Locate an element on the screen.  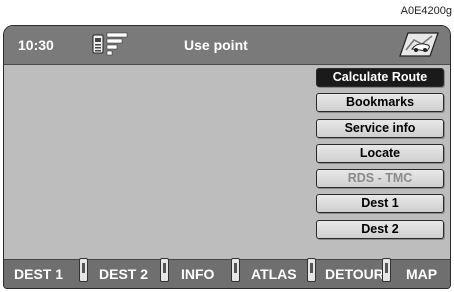
figure-id: A0E4200g is located at coordinates (426, 11).